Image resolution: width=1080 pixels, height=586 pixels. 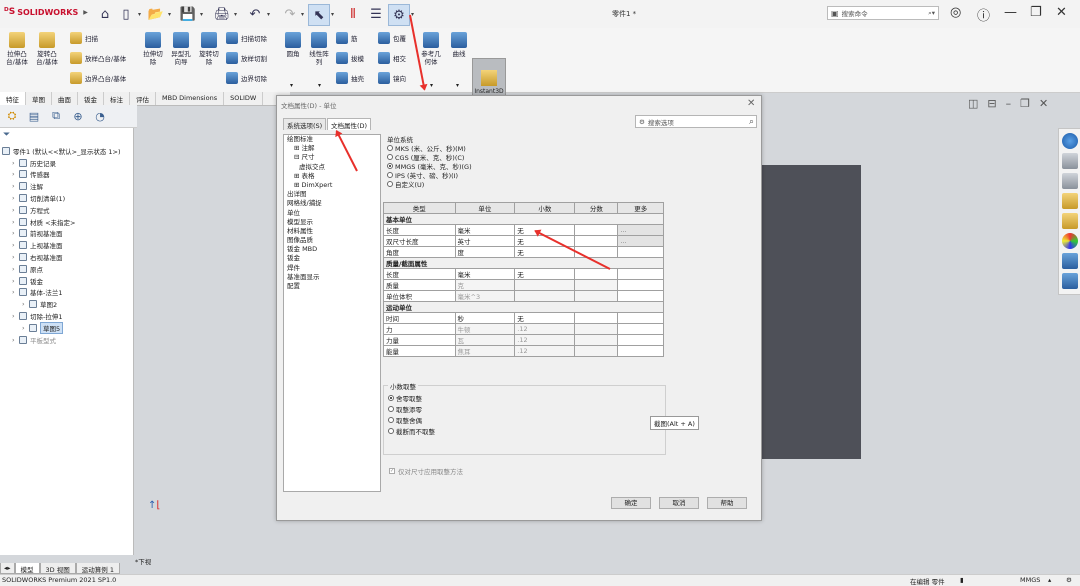 I want to click on gfx-close-icon: ✕, so click(x=1043, y=103).